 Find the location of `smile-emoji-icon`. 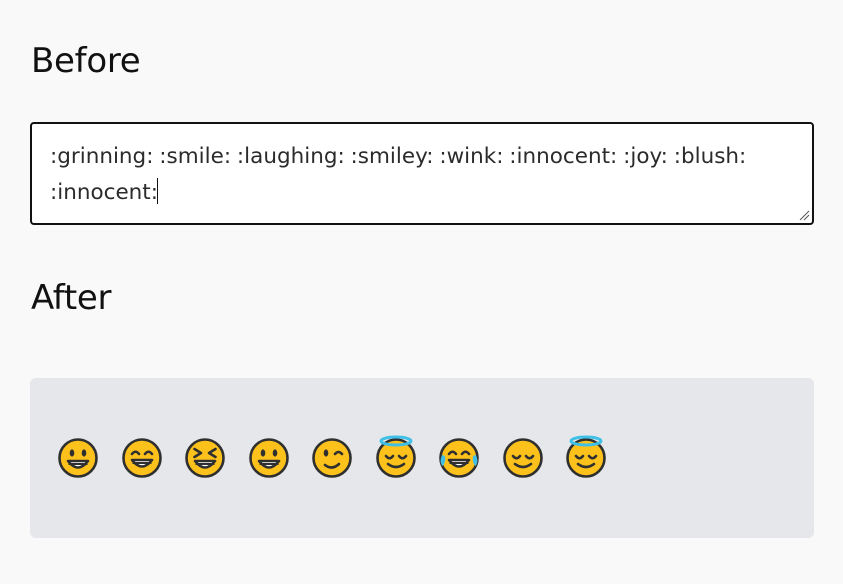

smile-emoji-icon is located at coordinates (141, 458).